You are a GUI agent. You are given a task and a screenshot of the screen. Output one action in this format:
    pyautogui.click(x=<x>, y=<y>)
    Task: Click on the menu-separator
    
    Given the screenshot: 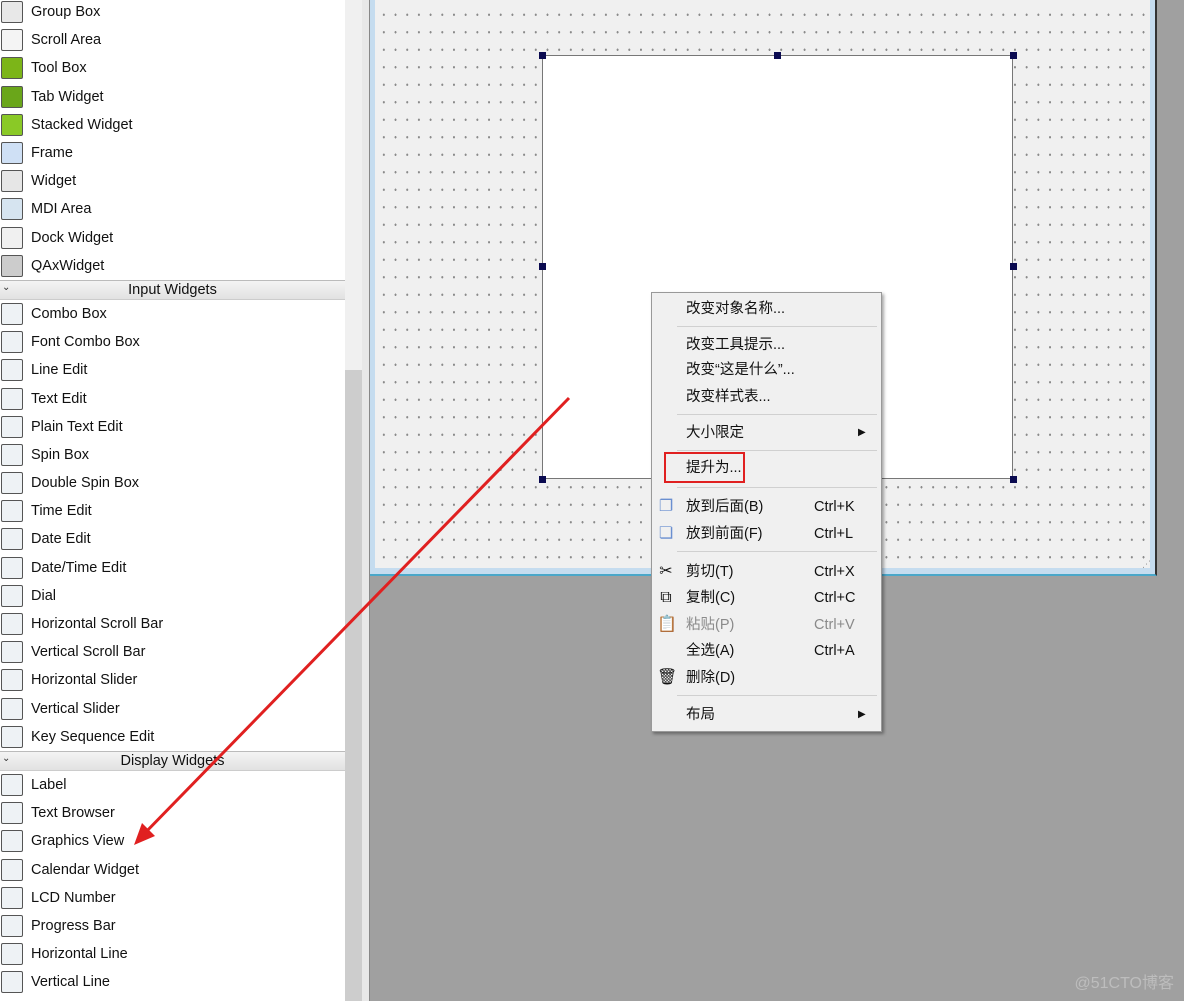 What is the action you would take?
    pyautogui.click(x=777, y=414)
    